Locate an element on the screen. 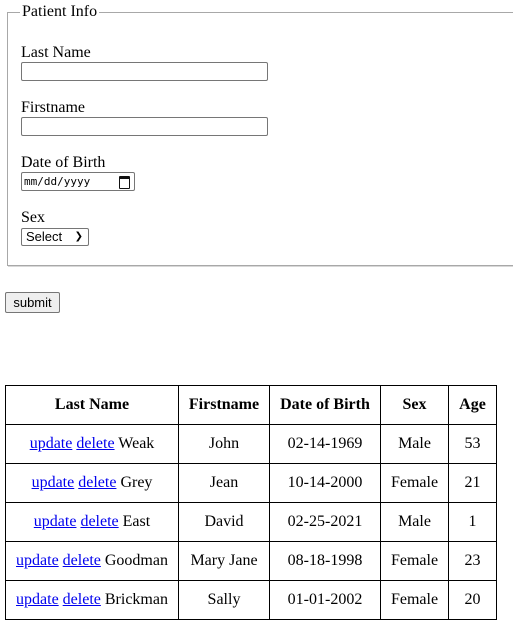  table-row: update delete Grey Jean 10-14-2000 Female 21 is located at coordinates (251, 483).